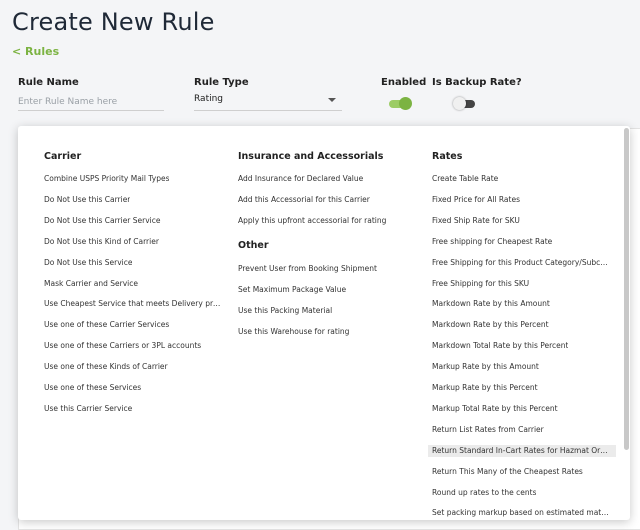 The width and height of the screenshot is (640, 530). I want to click on carrier-menu-item: Do Not Use this Service, so click(88, 263).